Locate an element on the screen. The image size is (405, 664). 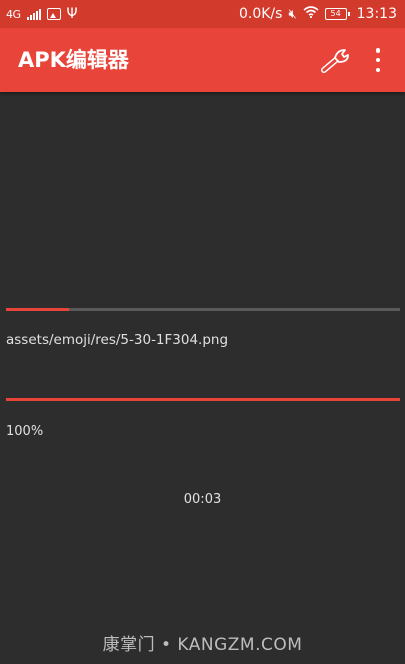
status-right: 0.0K/s 🔇︎ 54 13:13 is located at coordinates (318, 14).